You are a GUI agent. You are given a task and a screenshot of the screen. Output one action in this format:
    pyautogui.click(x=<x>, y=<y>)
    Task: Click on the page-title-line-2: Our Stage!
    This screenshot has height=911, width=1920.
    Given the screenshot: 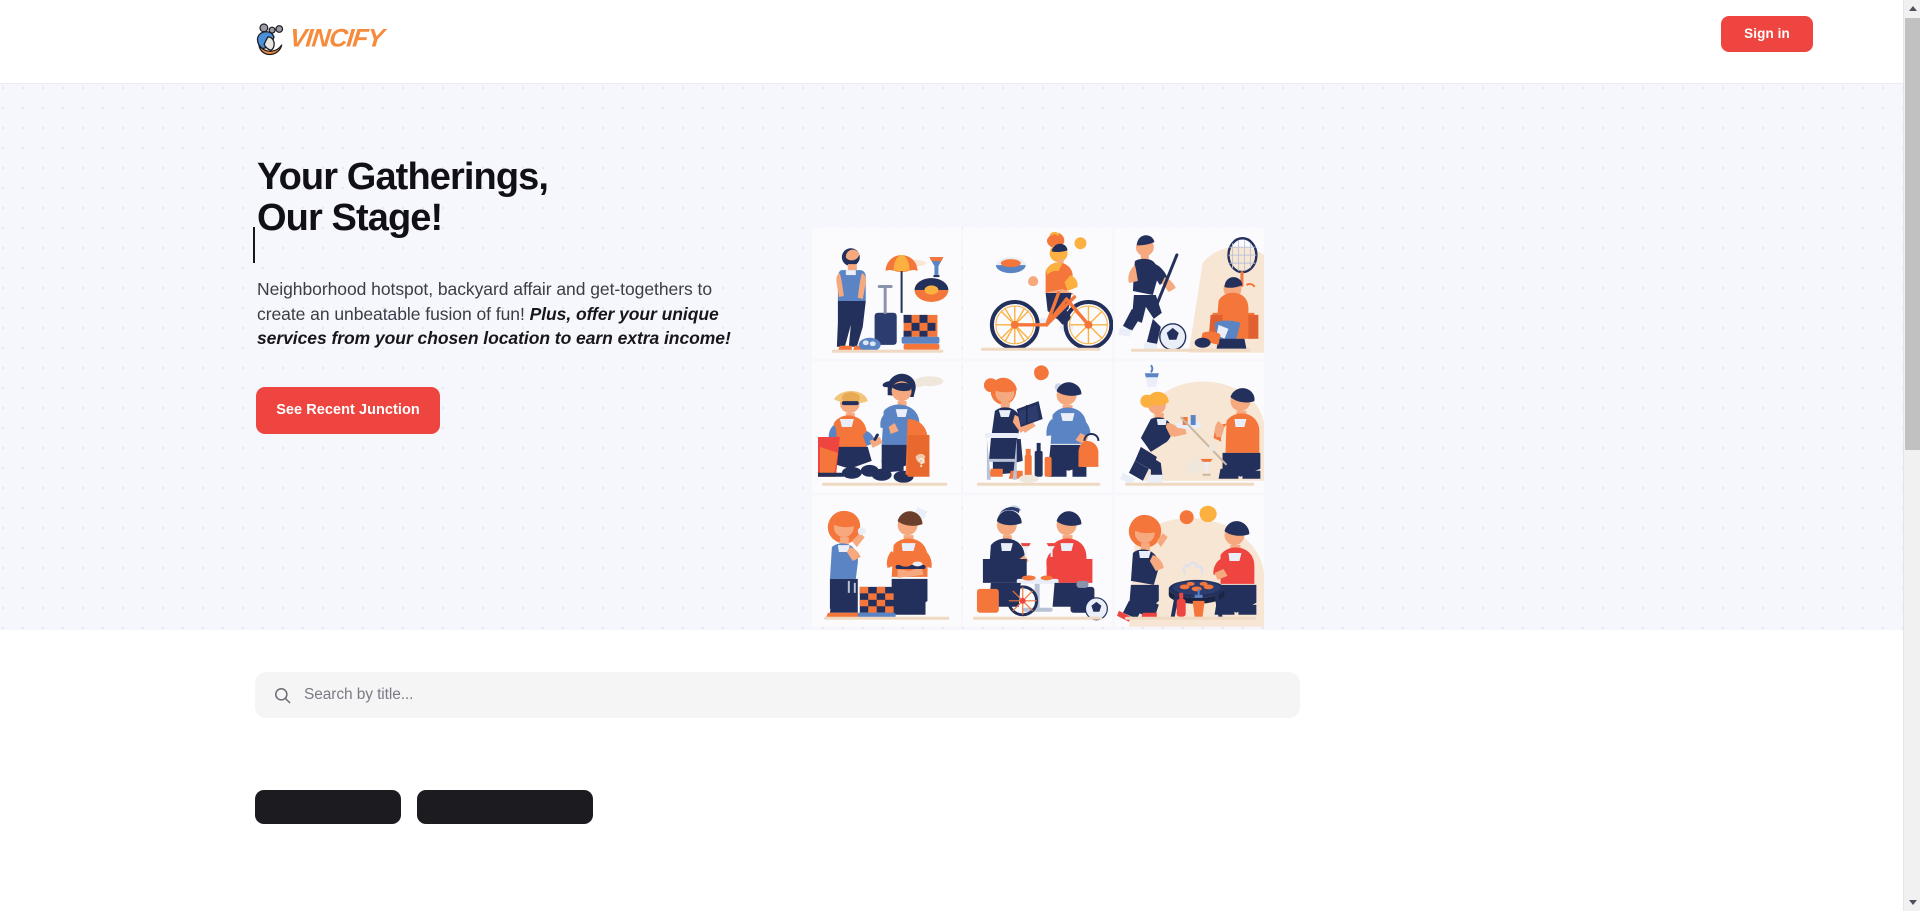 What is the action you would take?
    pyautogui.click(x=350, y=218)
    